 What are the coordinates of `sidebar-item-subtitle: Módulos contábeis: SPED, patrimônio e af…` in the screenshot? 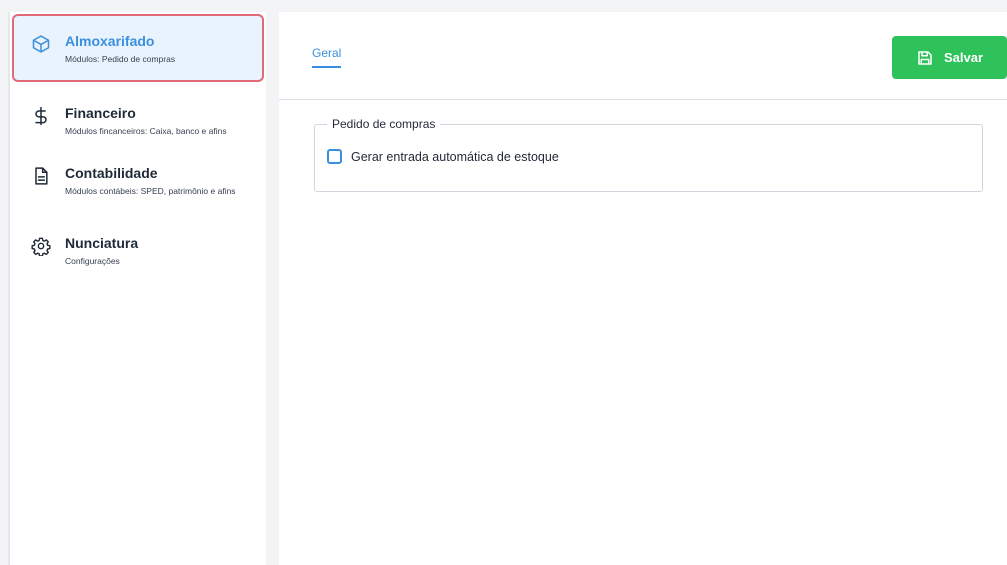 It's located at (150, 191).